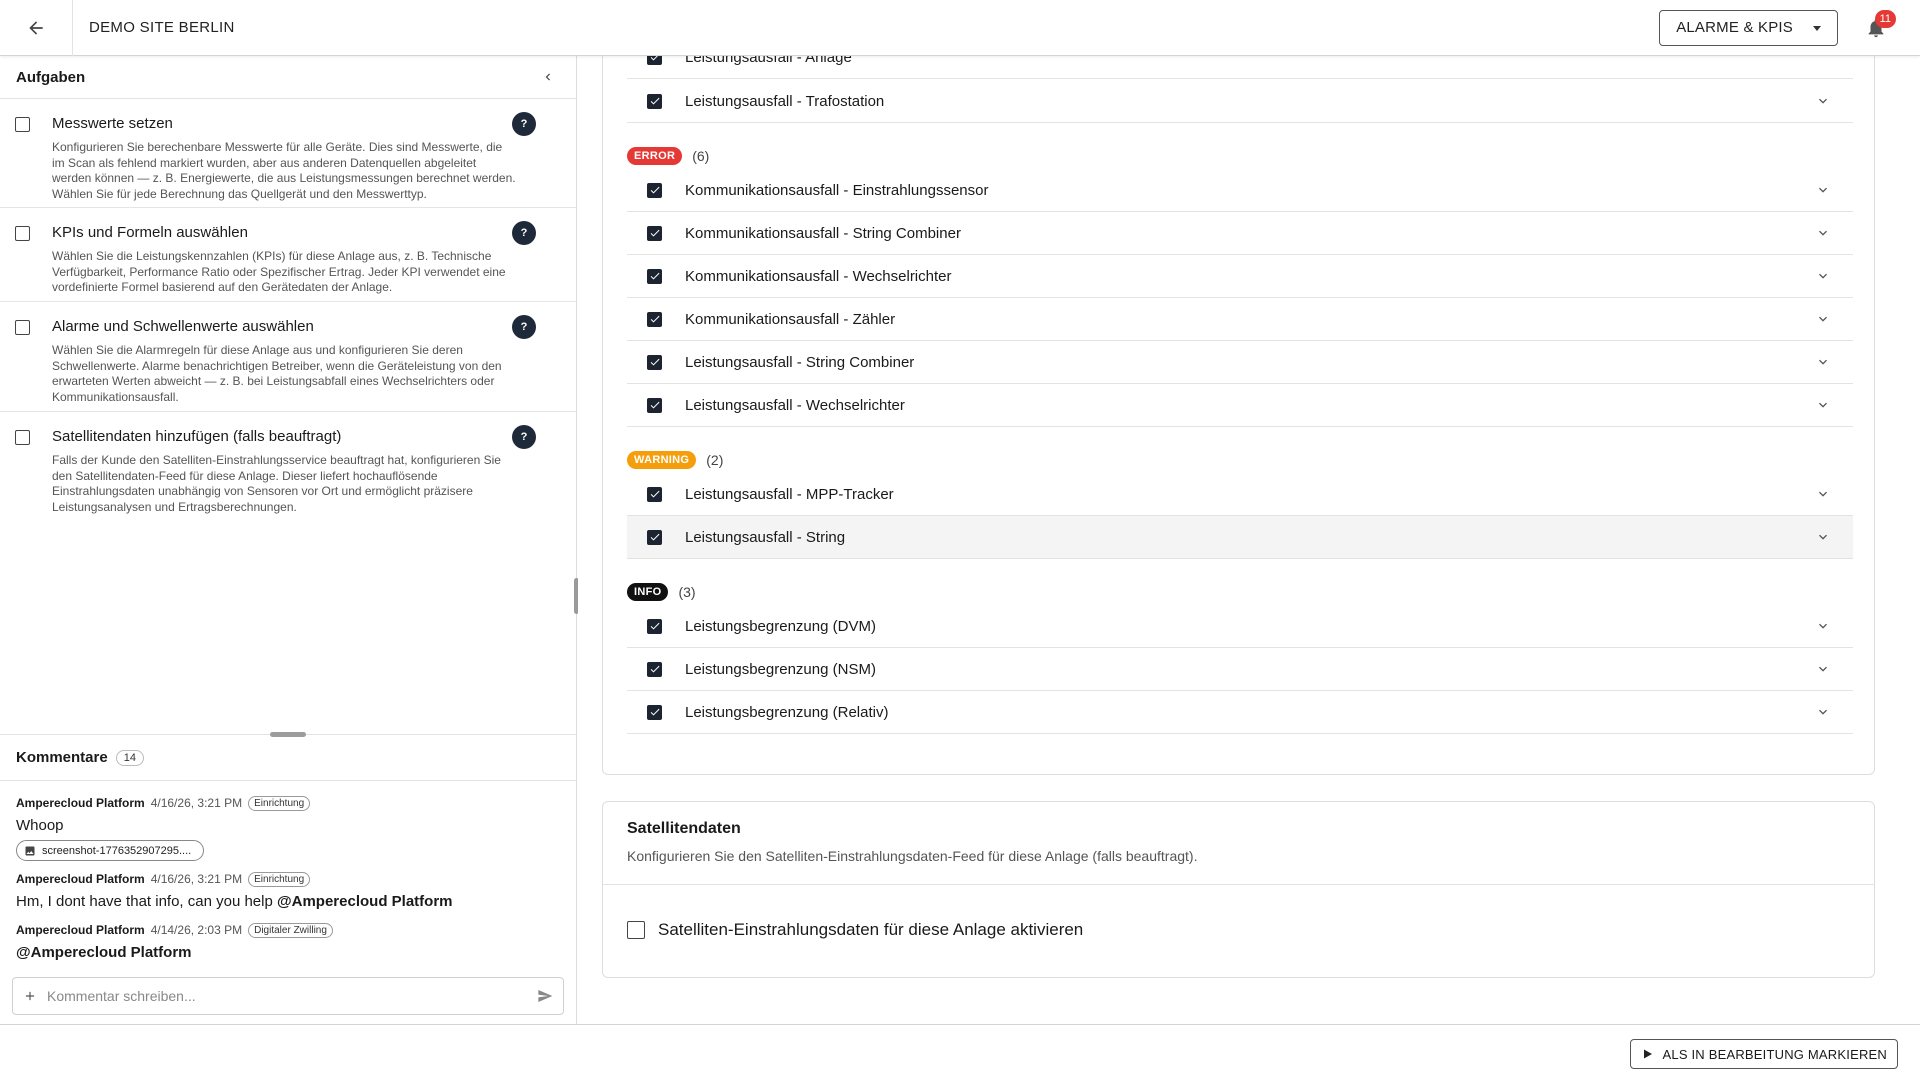 The image size is (1920, 1080). Describe the element at coordinates (290, 930) in the screenshot. I see `comment-tag: Digitaler Zwilling` at that location.